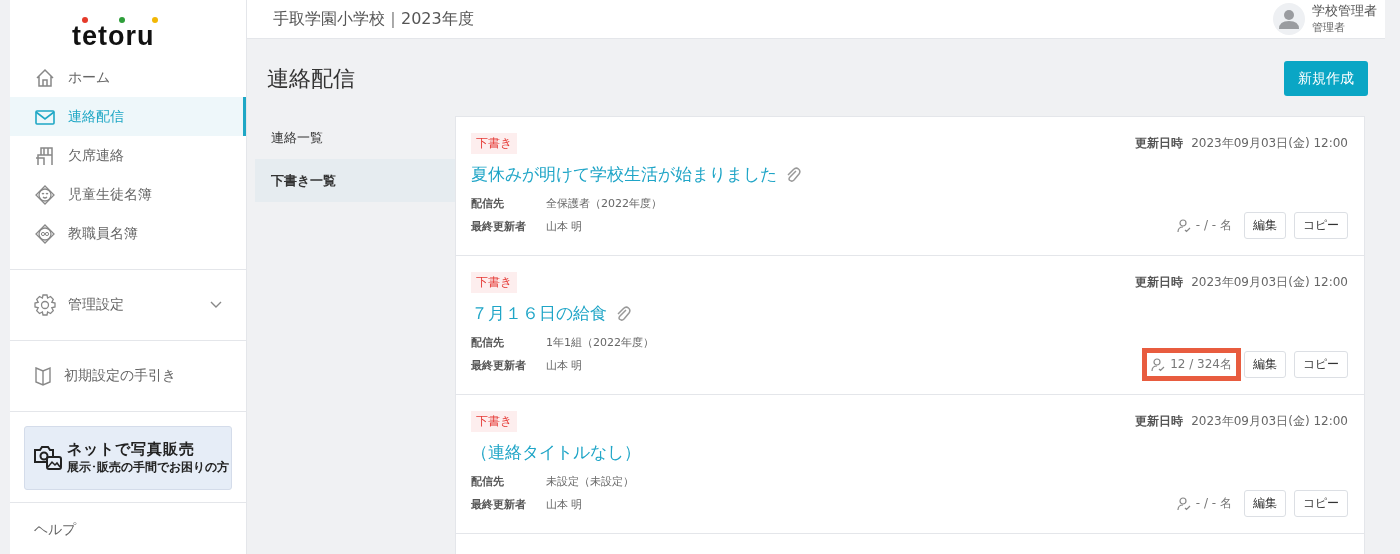 The image size is (1400, 554). I want to click on subnav-tab: 連絡一覧, so click(355, 137).